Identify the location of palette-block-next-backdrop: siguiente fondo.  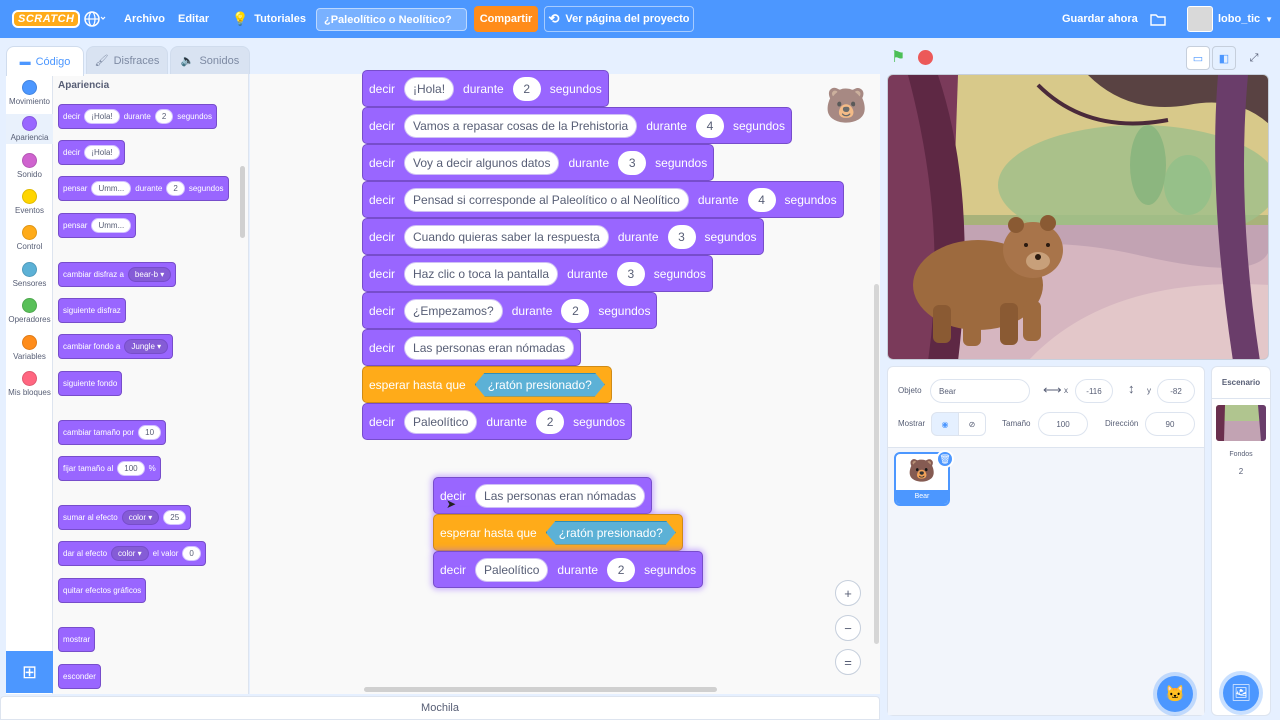
(90, 383).